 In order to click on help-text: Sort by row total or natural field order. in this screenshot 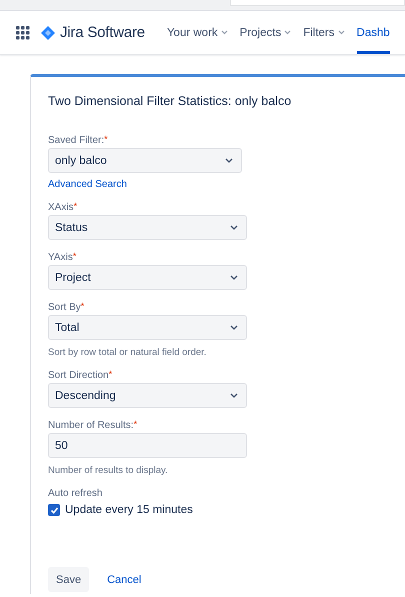, I will do `click(128, 352)`.